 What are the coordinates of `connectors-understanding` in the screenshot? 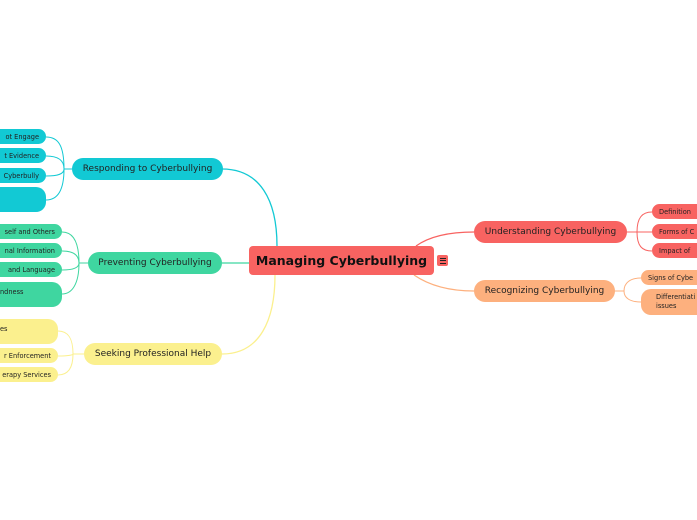 It's located at (640, 231).